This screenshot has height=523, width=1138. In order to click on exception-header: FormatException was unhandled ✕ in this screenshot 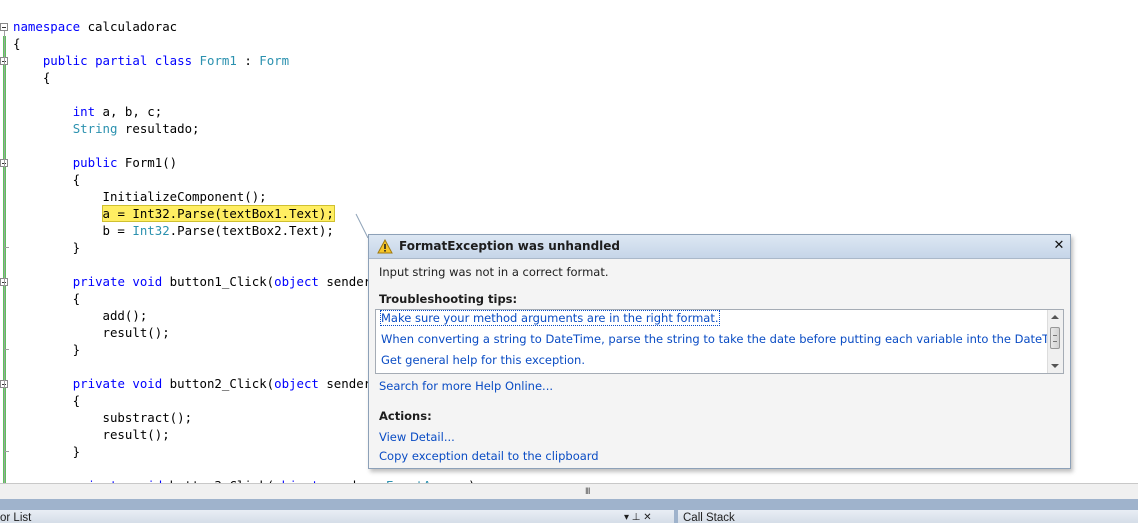, I will do `click(719, 247)`.